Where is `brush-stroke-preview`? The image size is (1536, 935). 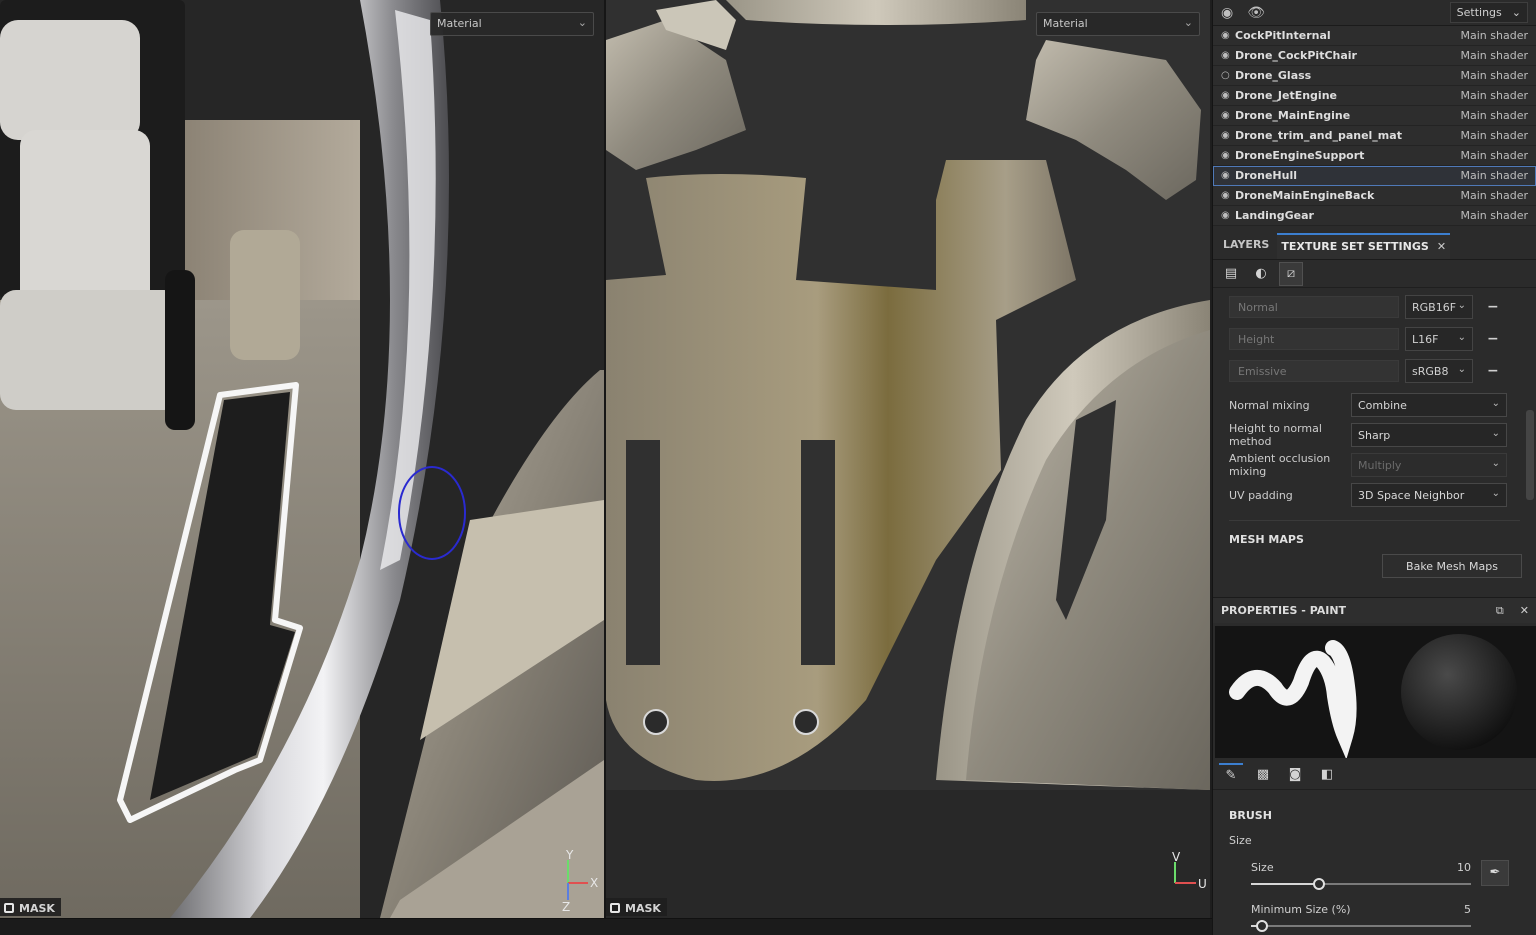 brush-stroke-preview is located at coordinates (1373, 697).